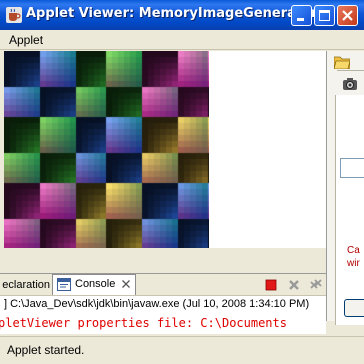  I want to click on tab-console-label: Console, so click(95, 284).